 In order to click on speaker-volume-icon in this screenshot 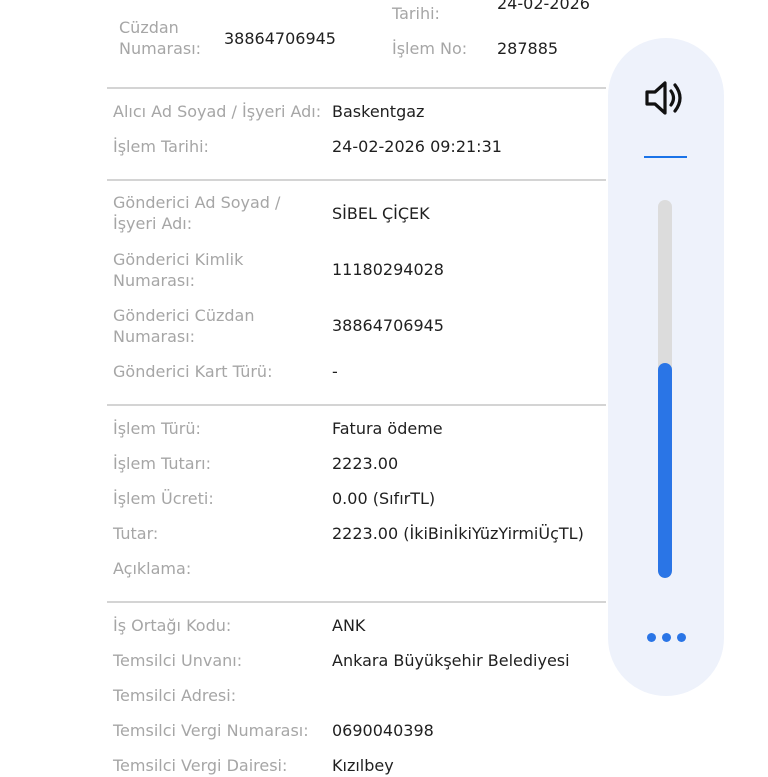, I will do `click(666, 98)`.